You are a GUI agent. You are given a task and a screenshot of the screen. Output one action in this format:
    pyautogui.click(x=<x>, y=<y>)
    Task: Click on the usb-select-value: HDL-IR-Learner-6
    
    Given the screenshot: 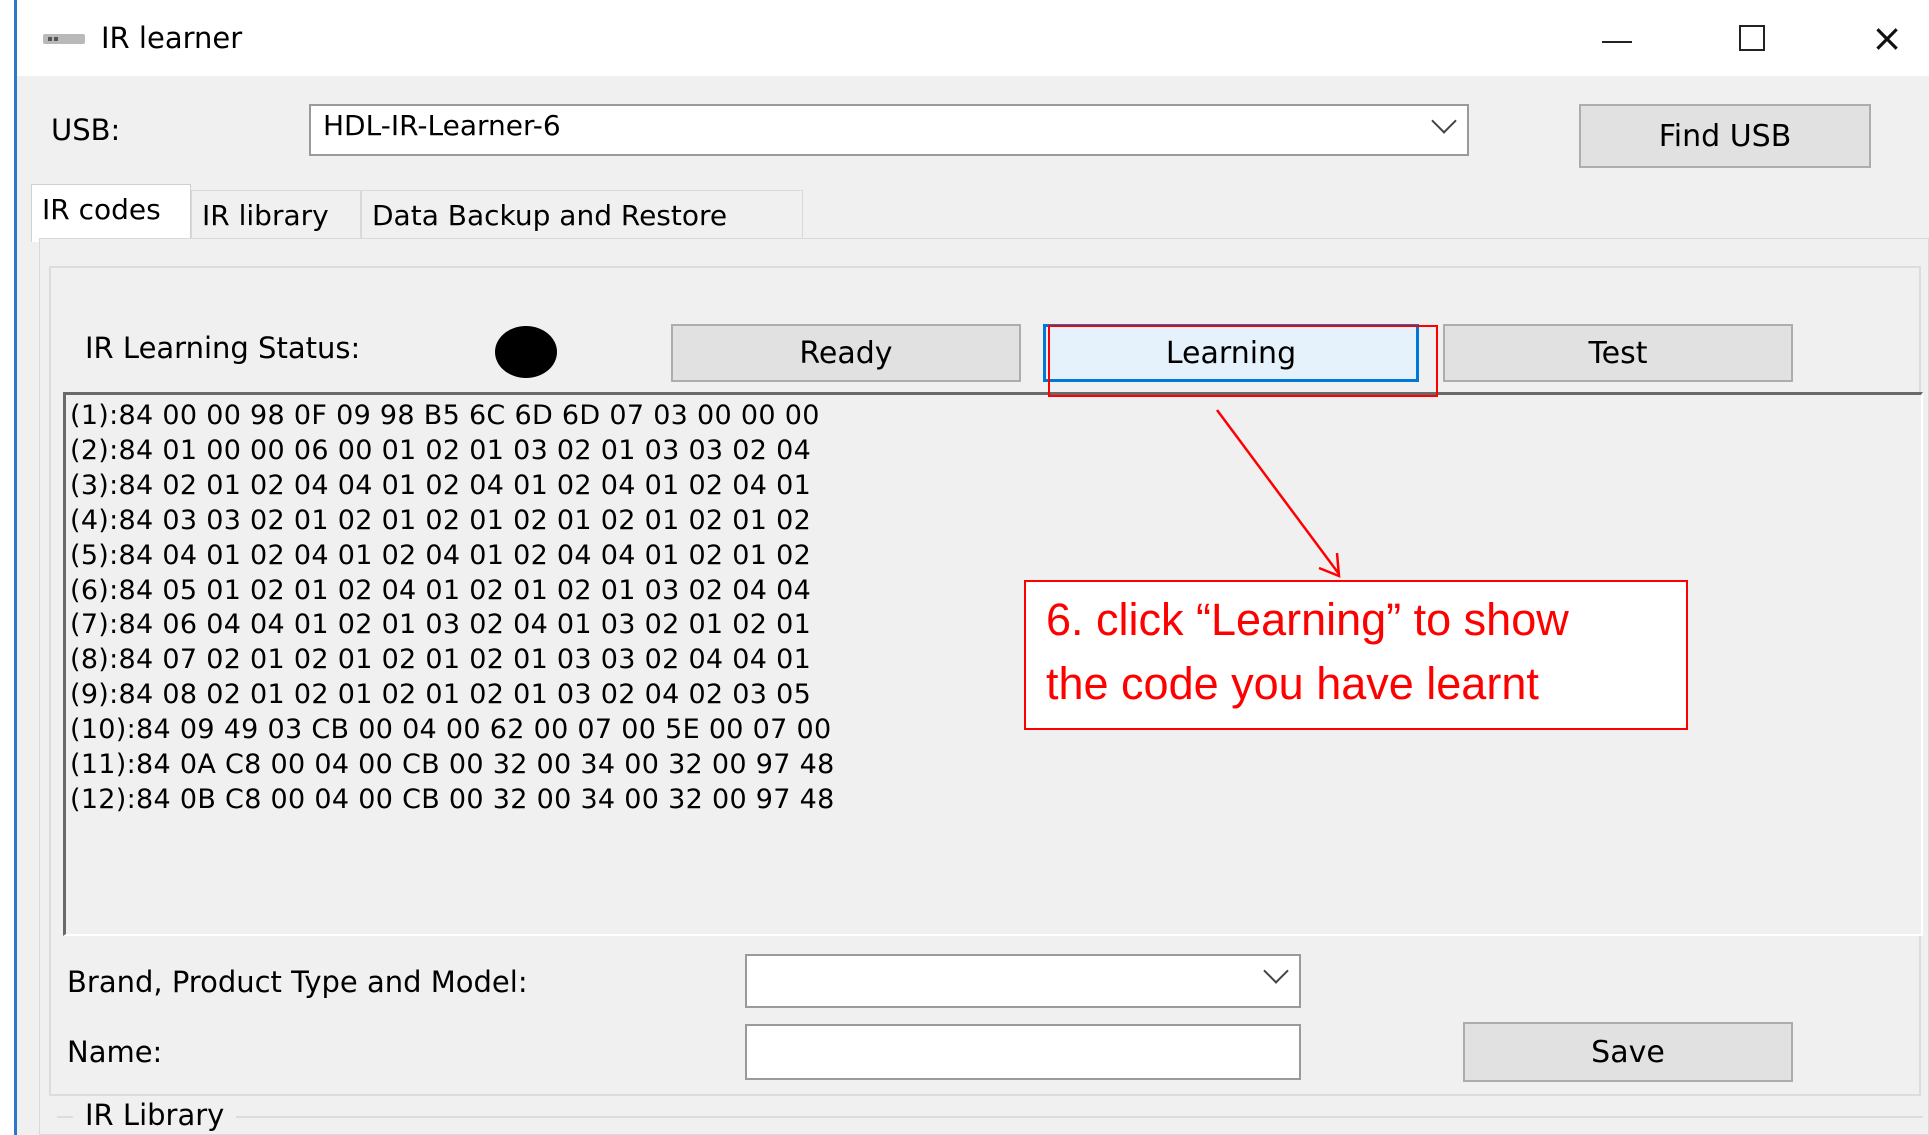 What is the action you would take?
    pyautogui.click(x=442, y=125)
    